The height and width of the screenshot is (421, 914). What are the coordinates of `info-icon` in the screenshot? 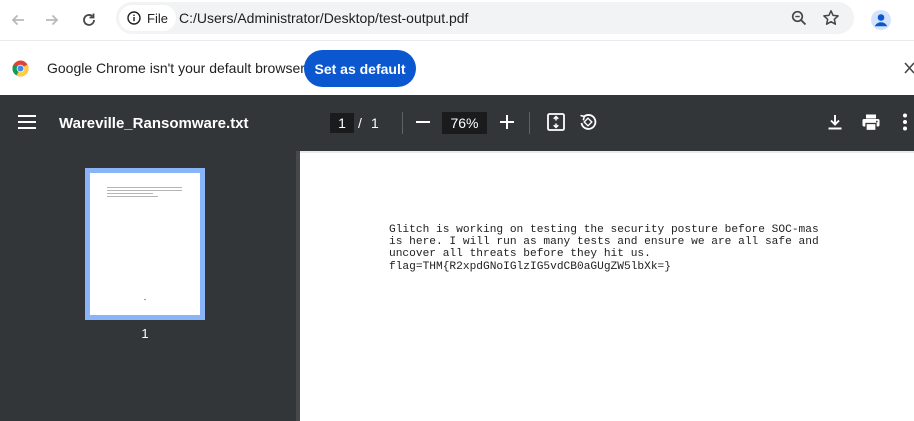 It's located at (134, 18).